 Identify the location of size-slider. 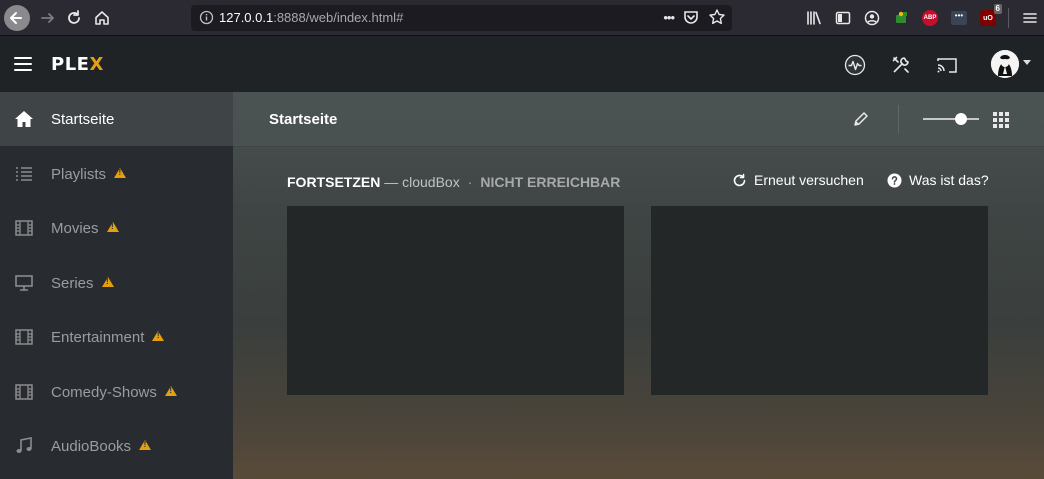
(951, 119).